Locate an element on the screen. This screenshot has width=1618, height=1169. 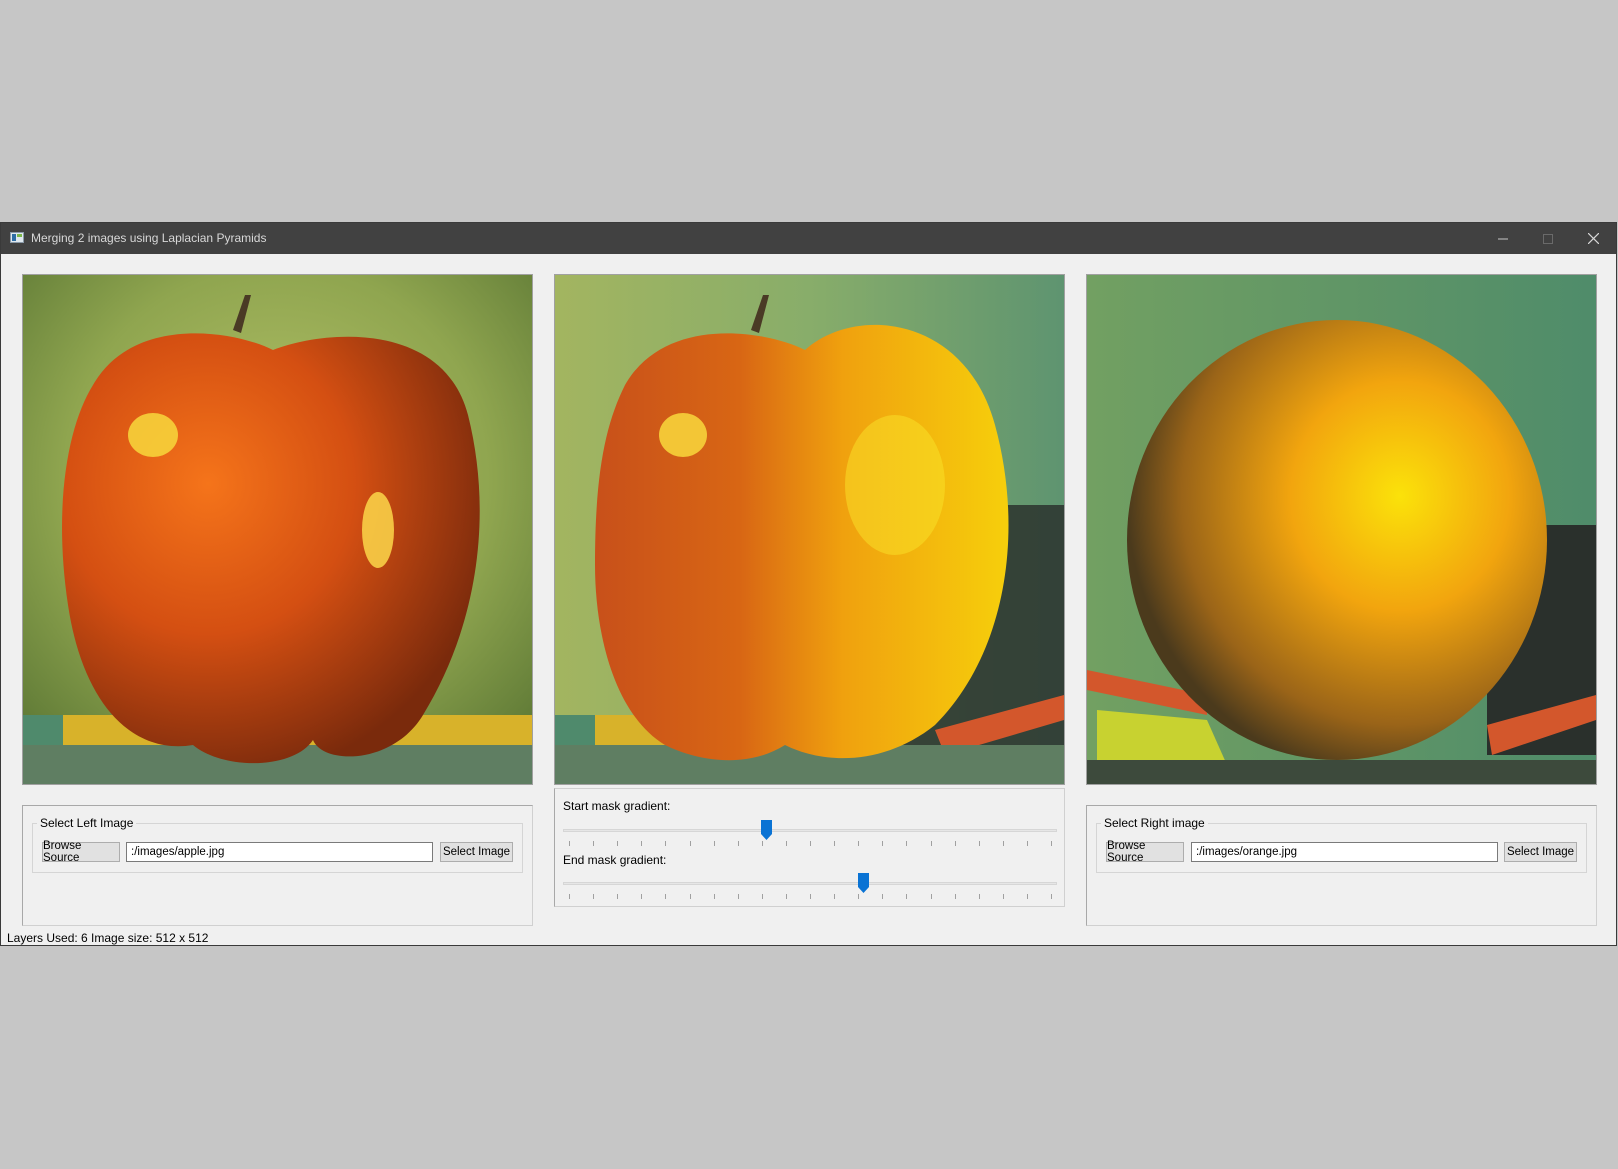
blended-image is located at coordinates (809, 529).